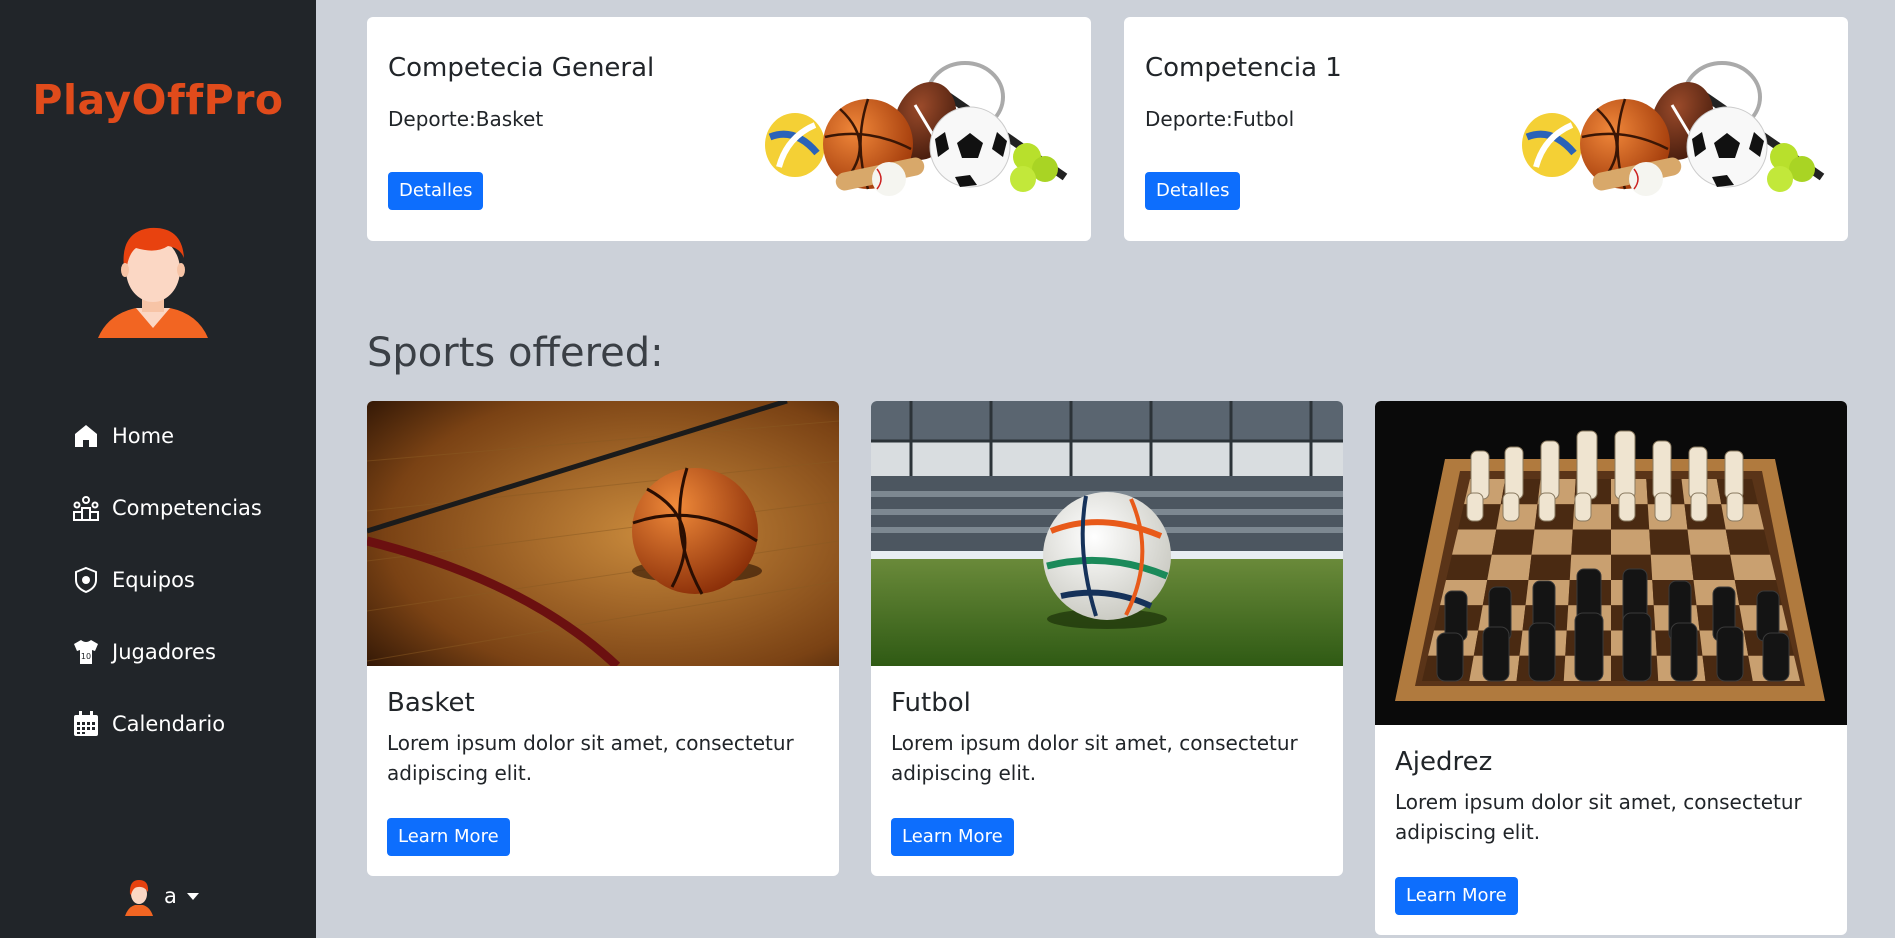 Image resolution: width=1895 pixels, height=938 pixels. I want to click on podium-icon, so click(86, 508).